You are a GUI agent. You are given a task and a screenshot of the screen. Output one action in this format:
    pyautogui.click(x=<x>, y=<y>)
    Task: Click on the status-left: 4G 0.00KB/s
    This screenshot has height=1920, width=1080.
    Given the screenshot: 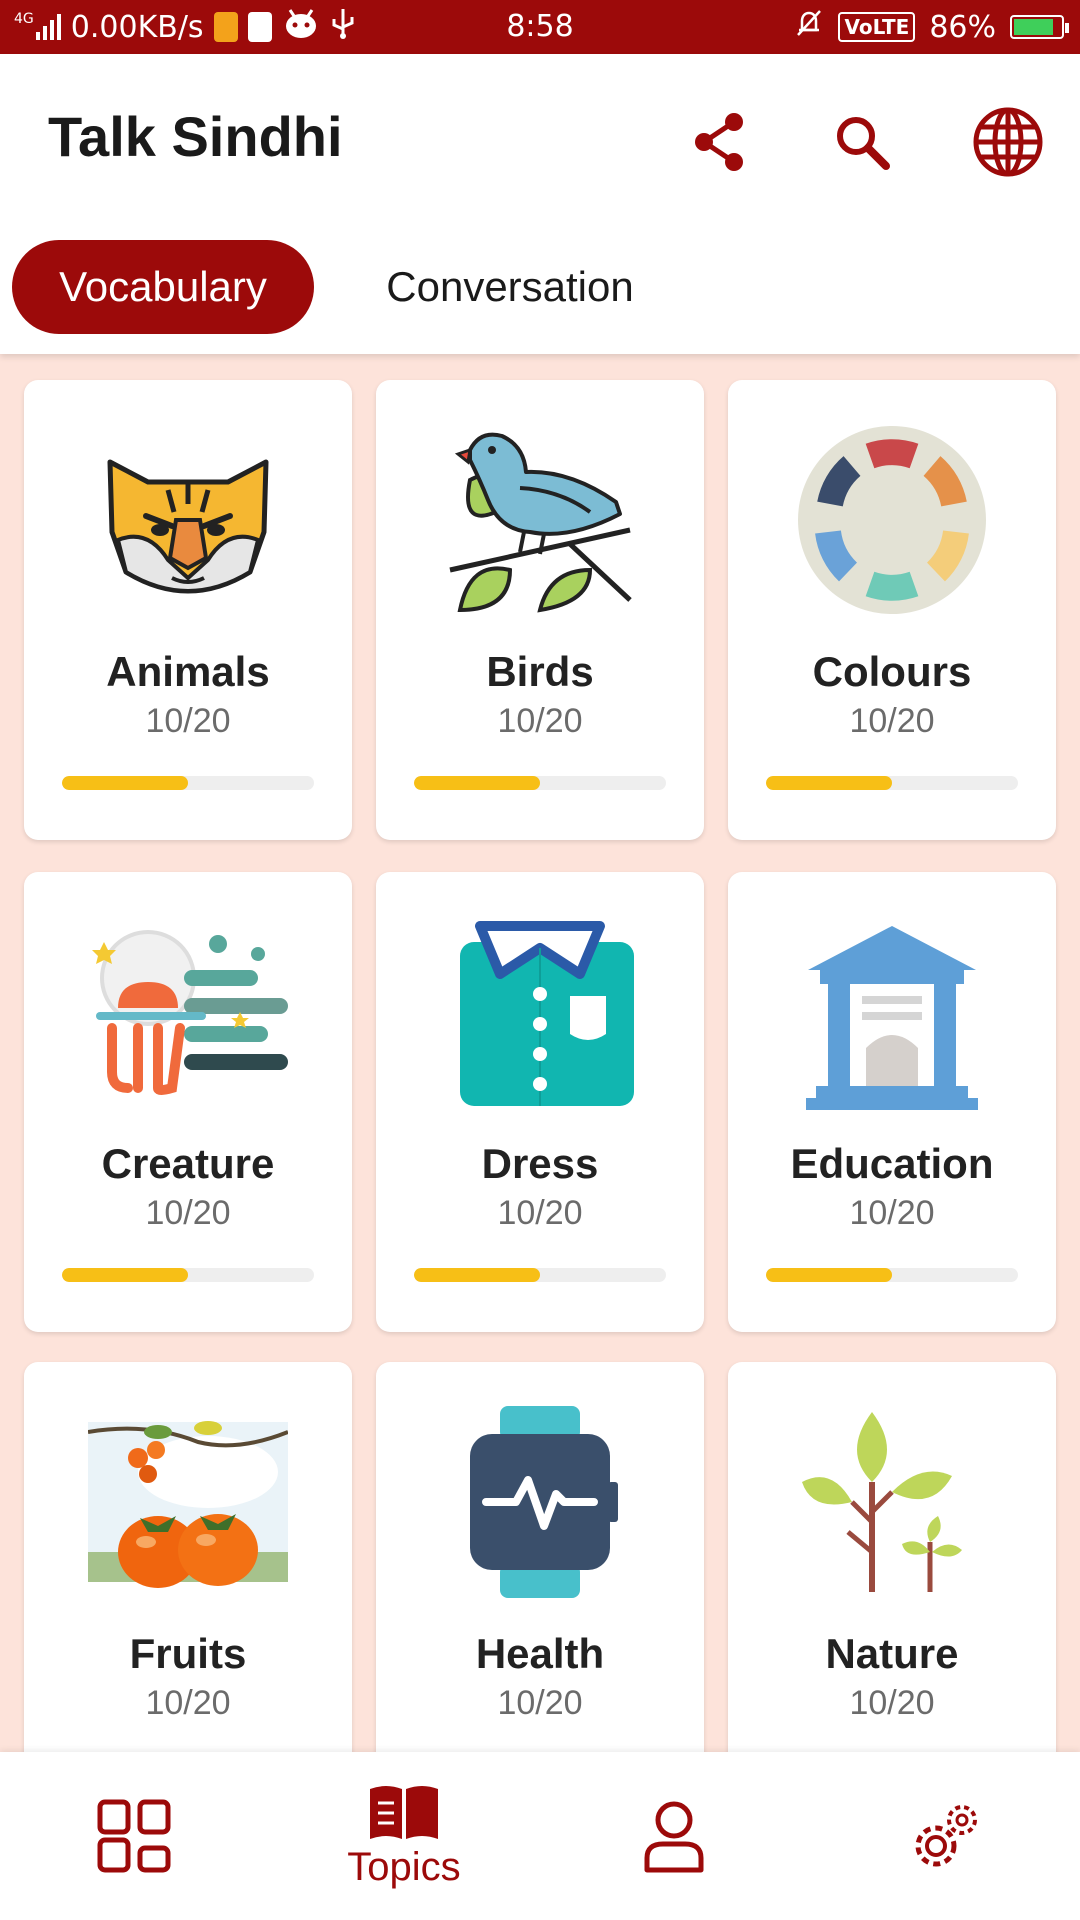 What is the action you would take?
    pyautogui.click(x=185, y=27)
    